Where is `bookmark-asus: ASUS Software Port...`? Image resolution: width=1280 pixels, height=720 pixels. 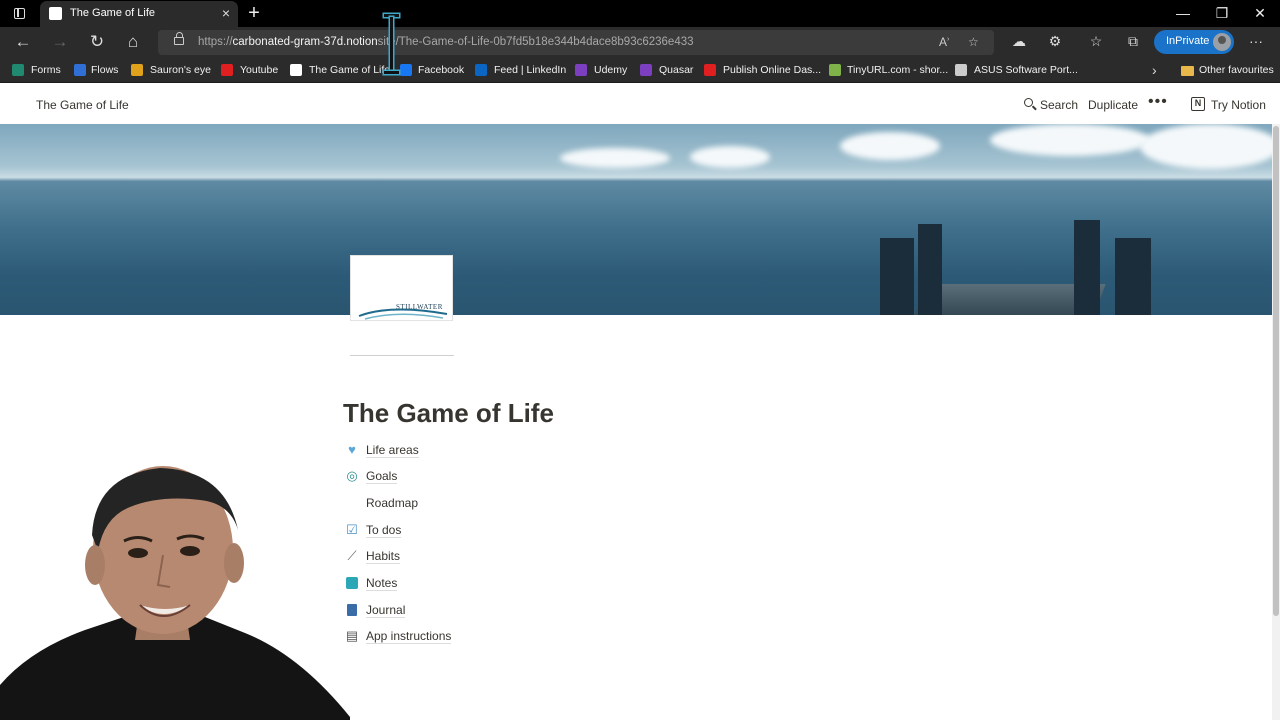 bookmark-asus: ASUS Software Port... is located at coordinates (1026, 70).